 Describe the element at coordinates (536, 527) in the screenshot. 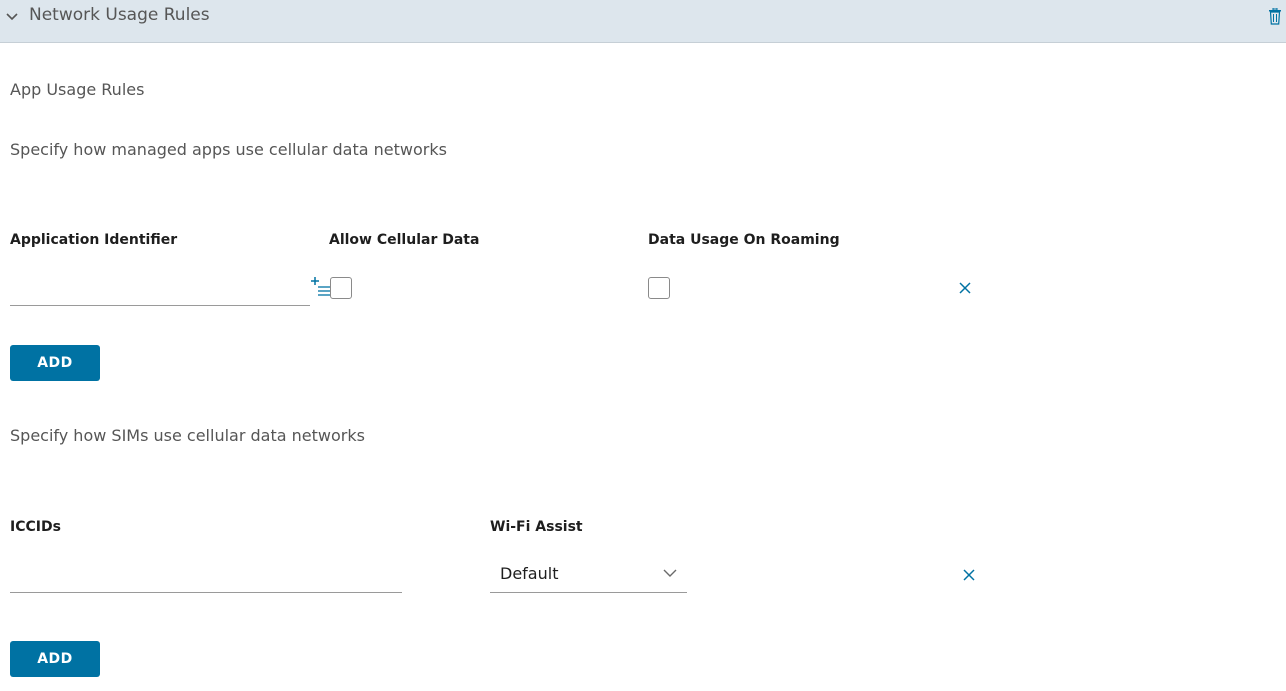

I see `wifi-assist-column-label: Wi-Fi Assist` at that location.